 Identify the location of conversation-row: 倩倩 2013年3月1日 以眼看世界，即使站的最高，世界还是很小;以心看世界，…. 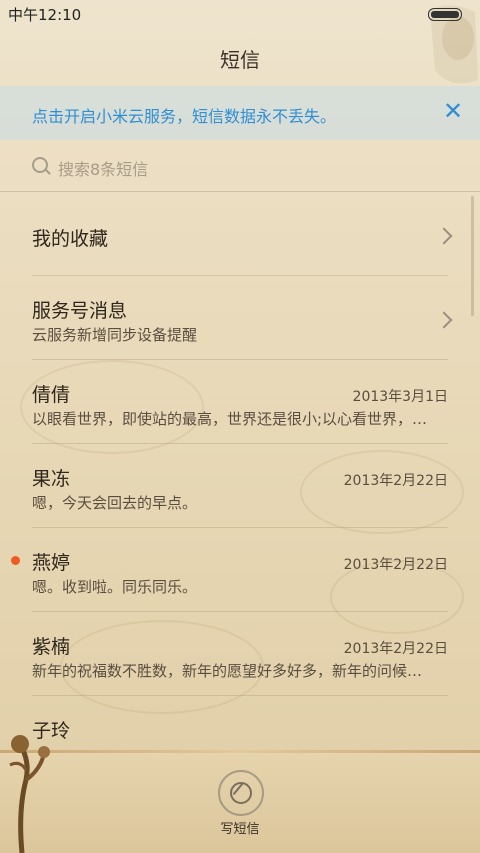
(240, 402).